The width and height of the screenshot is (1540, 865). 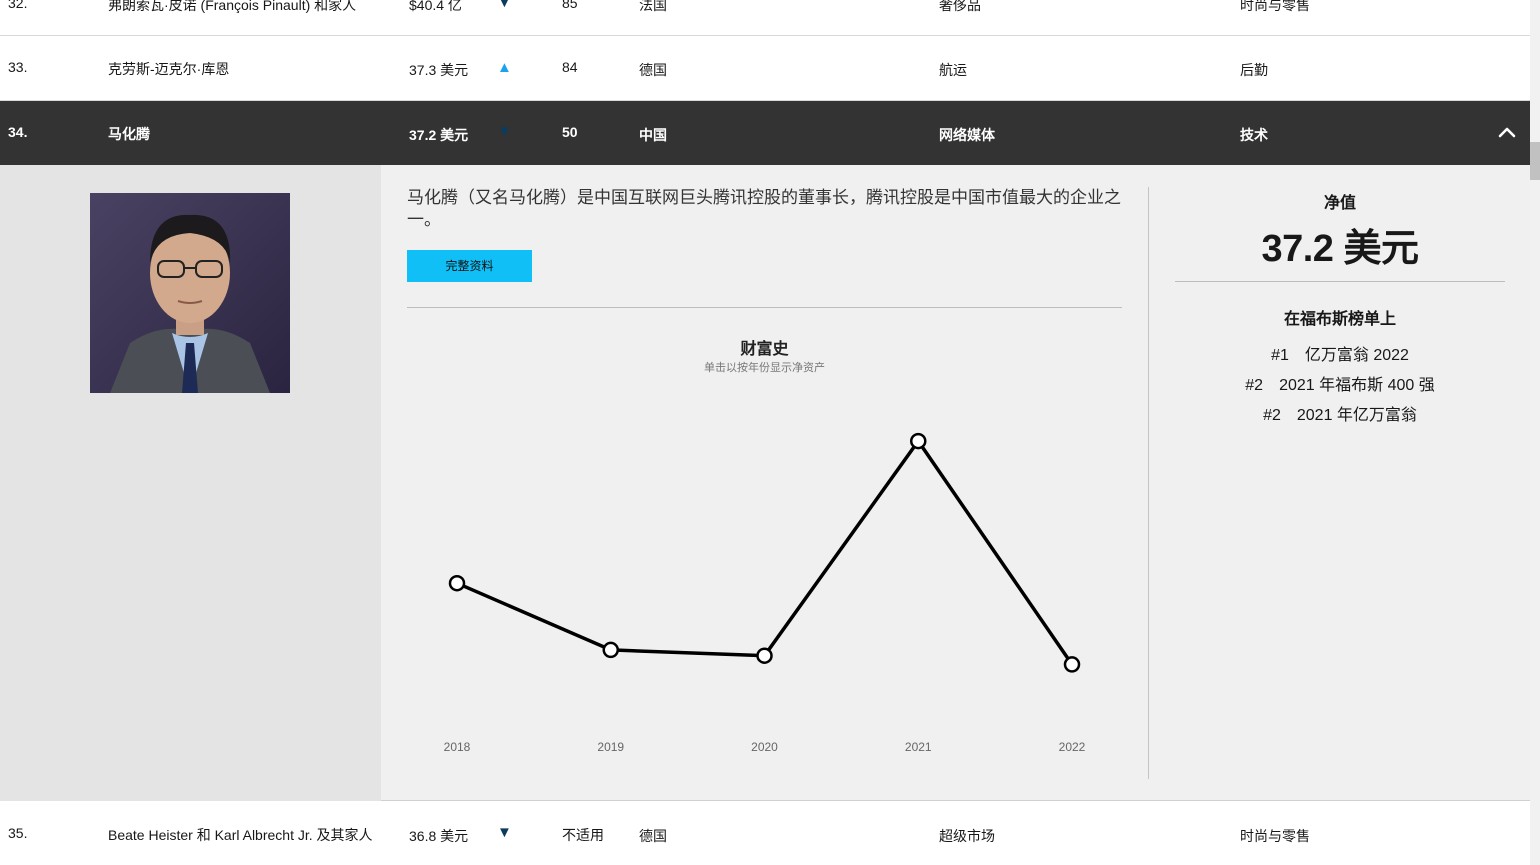 I want to click on ranking-item: #2 2021 年福布斯 400 强, so click(x=1340, y=386).